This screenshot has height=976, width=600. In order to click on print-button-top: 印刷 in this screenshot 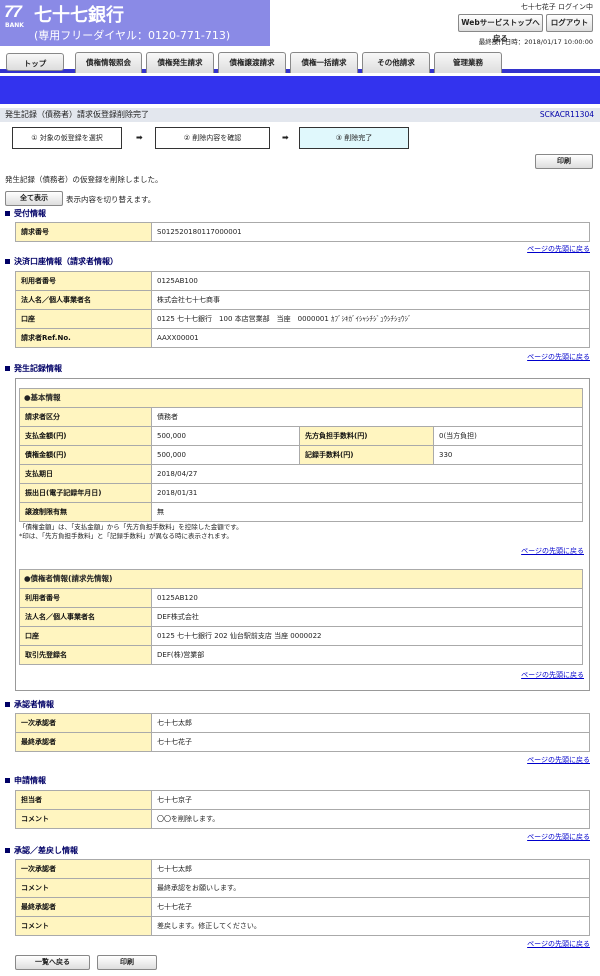, I will do `click(564, 161)`.